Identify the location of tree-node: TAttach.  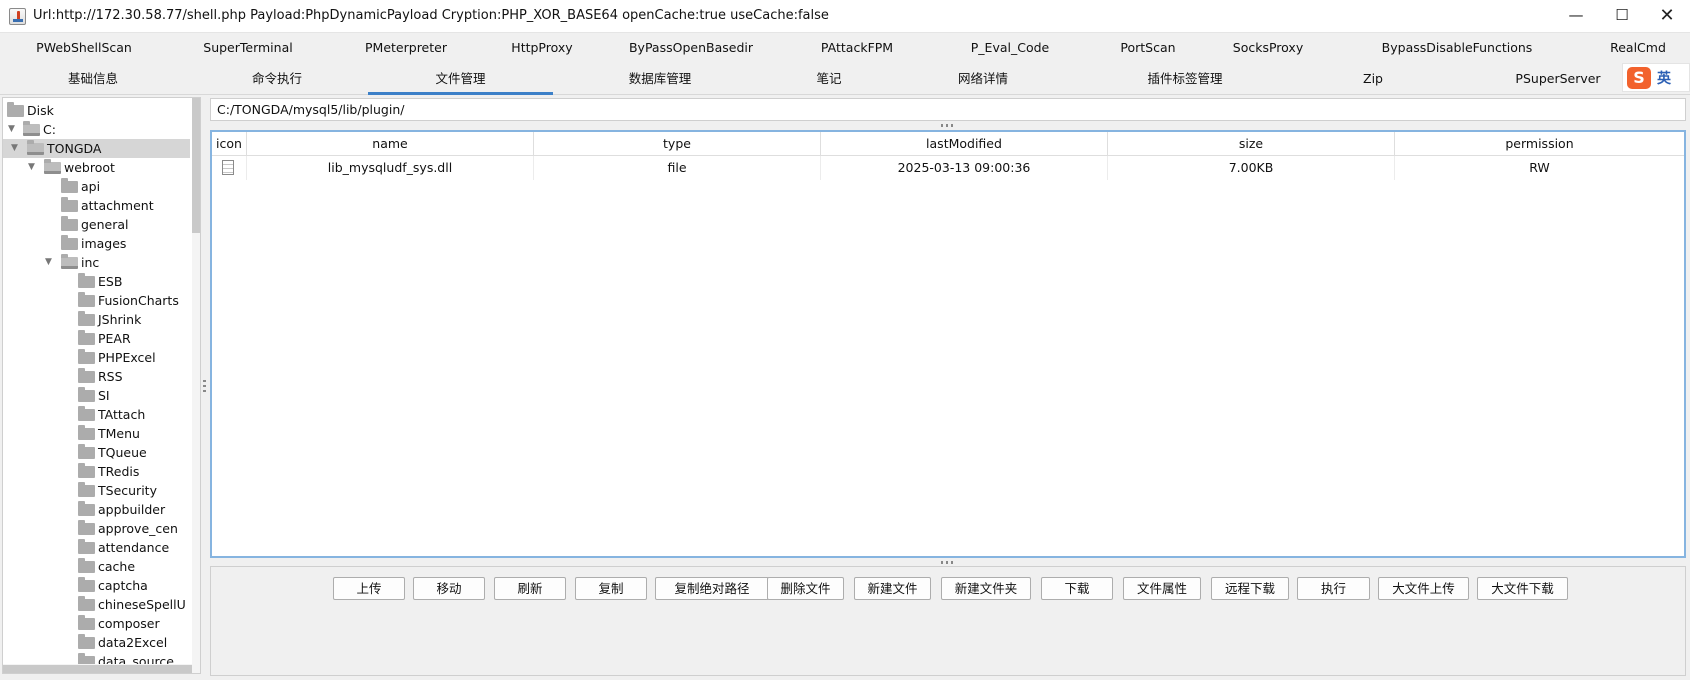
(96, 414).